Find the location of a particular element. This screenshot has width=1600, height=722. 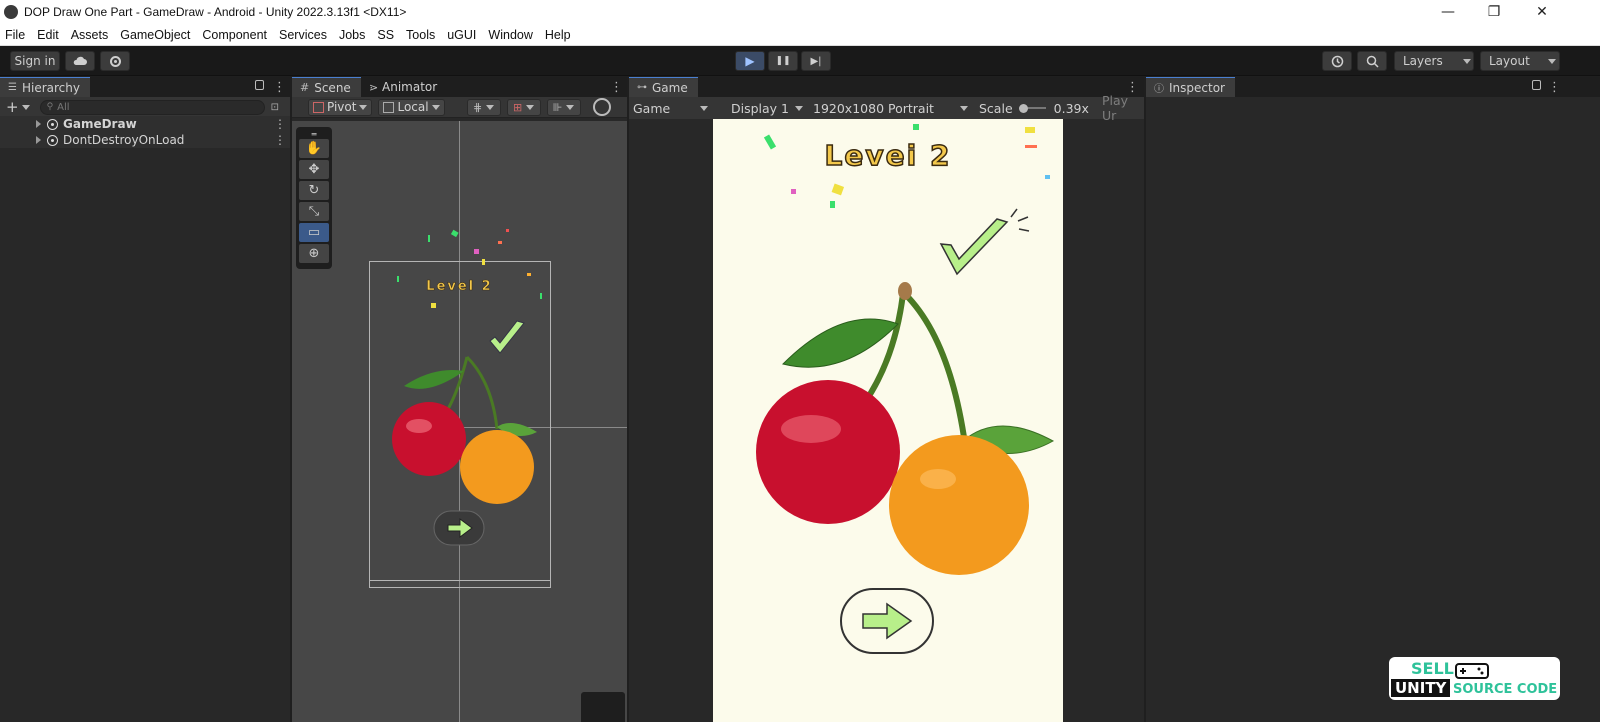

hierarchy-item-gamedraw: GameDraw ⋮ is located at coordinates (145, 124).